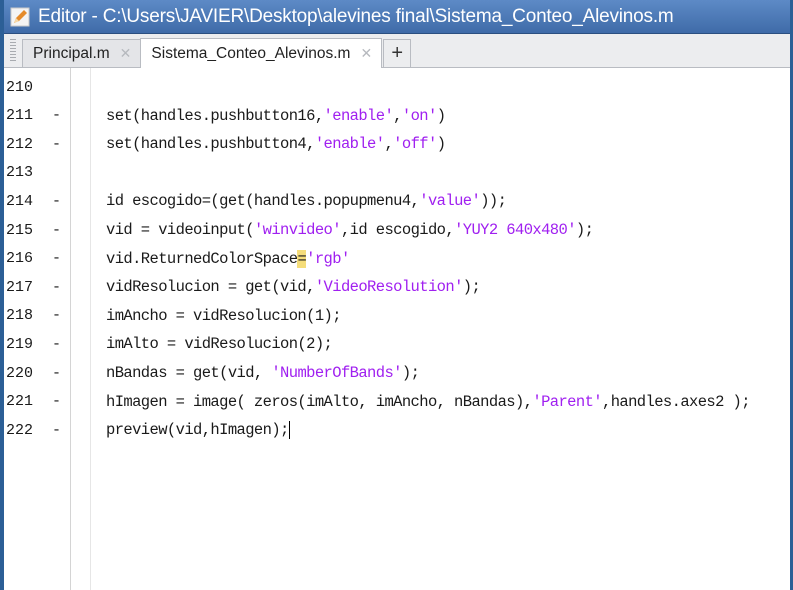  What do you see at coordinates (20, 373) in the screenshot?
I see `line-number: 220` at bounding box center [20, 373].